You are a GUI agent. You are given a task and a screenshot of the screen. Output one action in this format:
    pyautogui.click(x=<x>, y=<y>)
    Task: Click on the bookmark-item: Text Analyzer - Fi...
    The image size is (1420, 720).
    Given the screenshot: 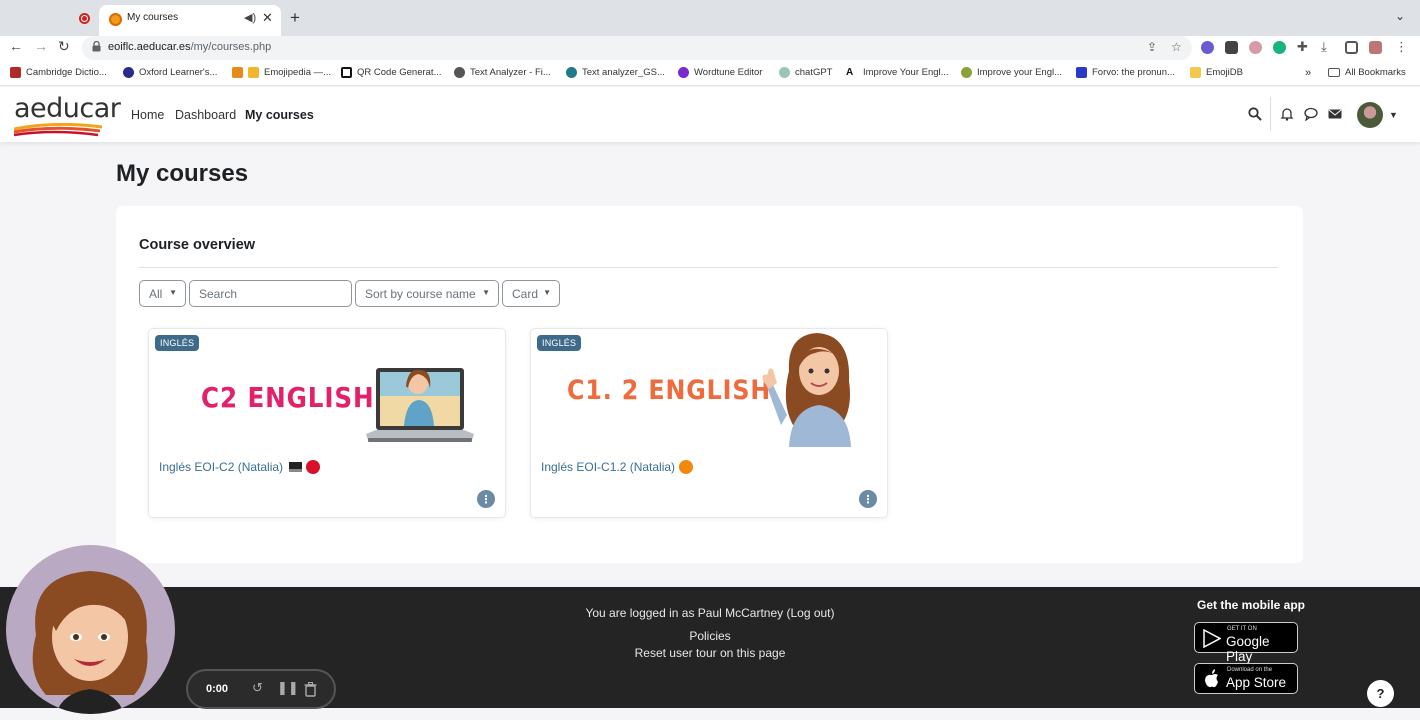 What is the action you would take?
    pyautogui.click(x=502, y=72)
    